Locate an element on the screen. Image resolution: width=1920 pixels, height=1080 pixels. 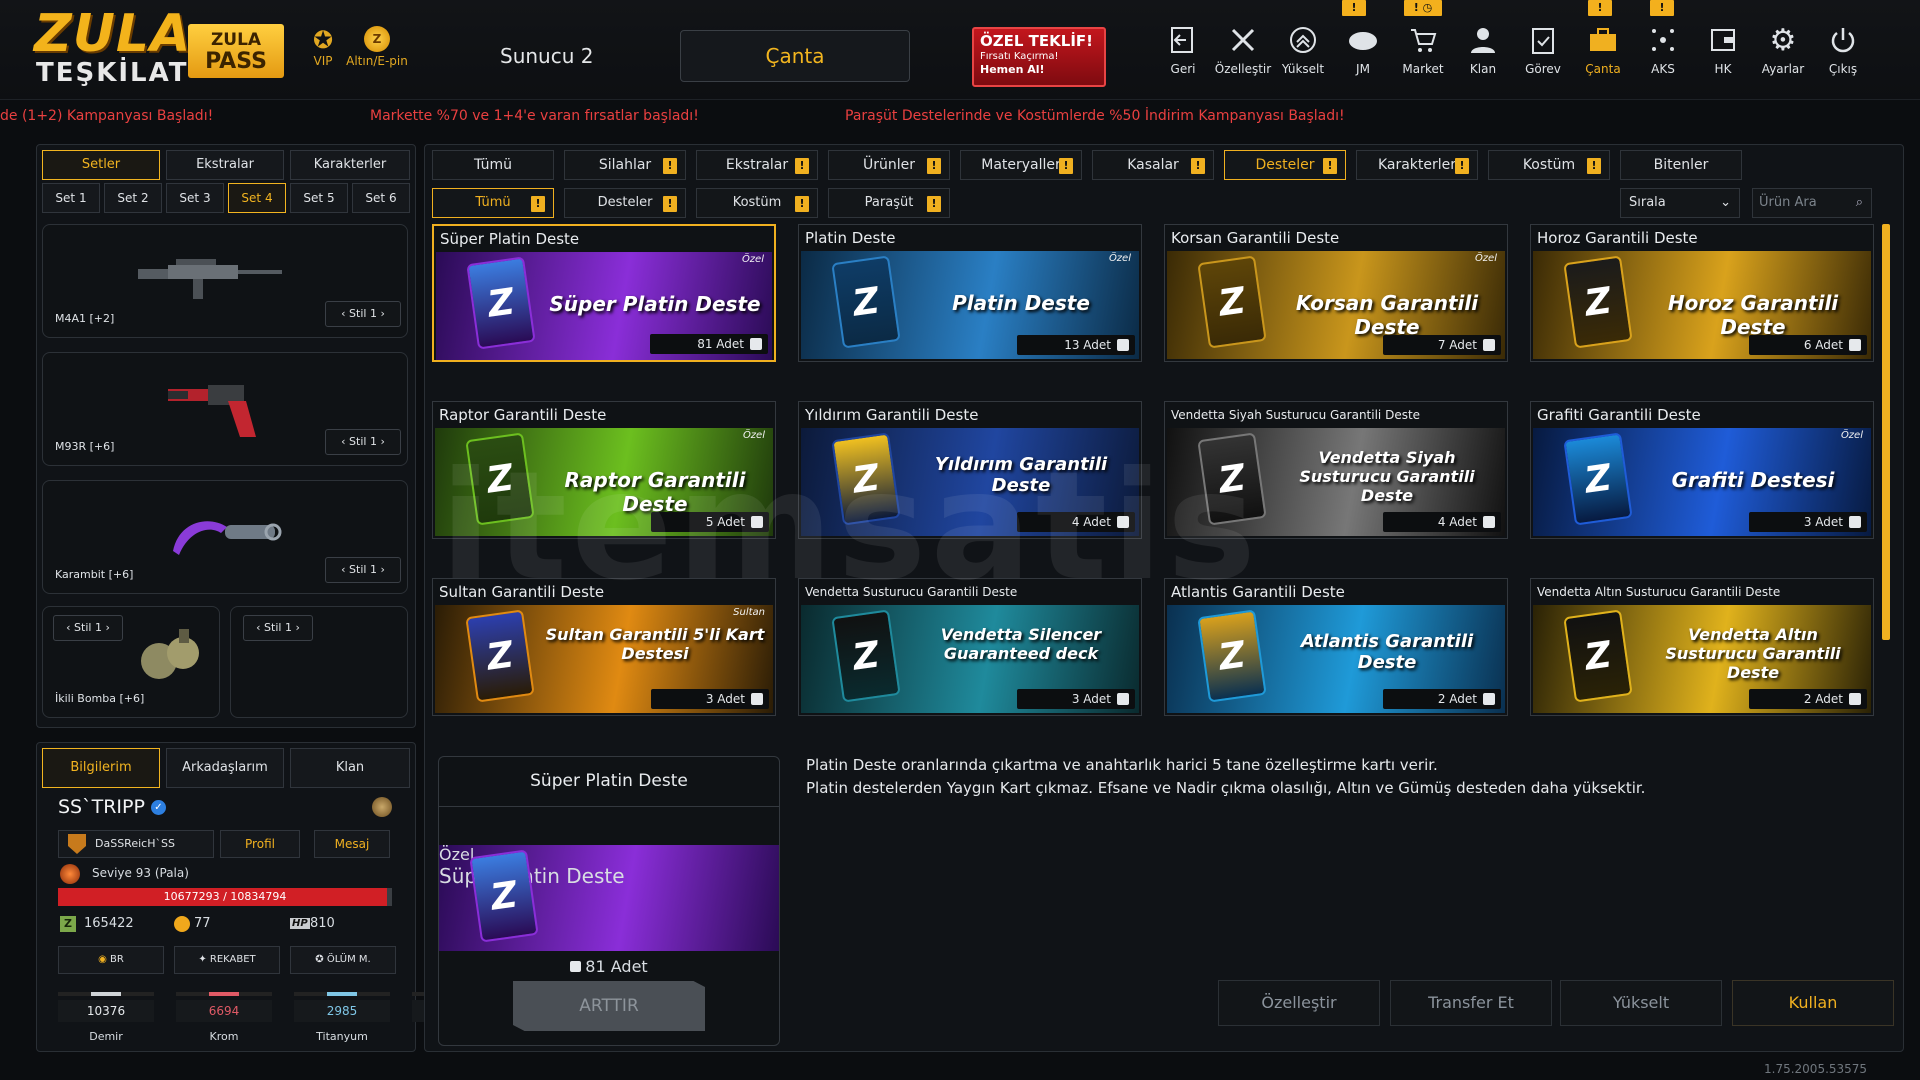
weapon-slot-secondary: ‹ Stil 1 › M93R [+6] is located at coordinates (225, 409).